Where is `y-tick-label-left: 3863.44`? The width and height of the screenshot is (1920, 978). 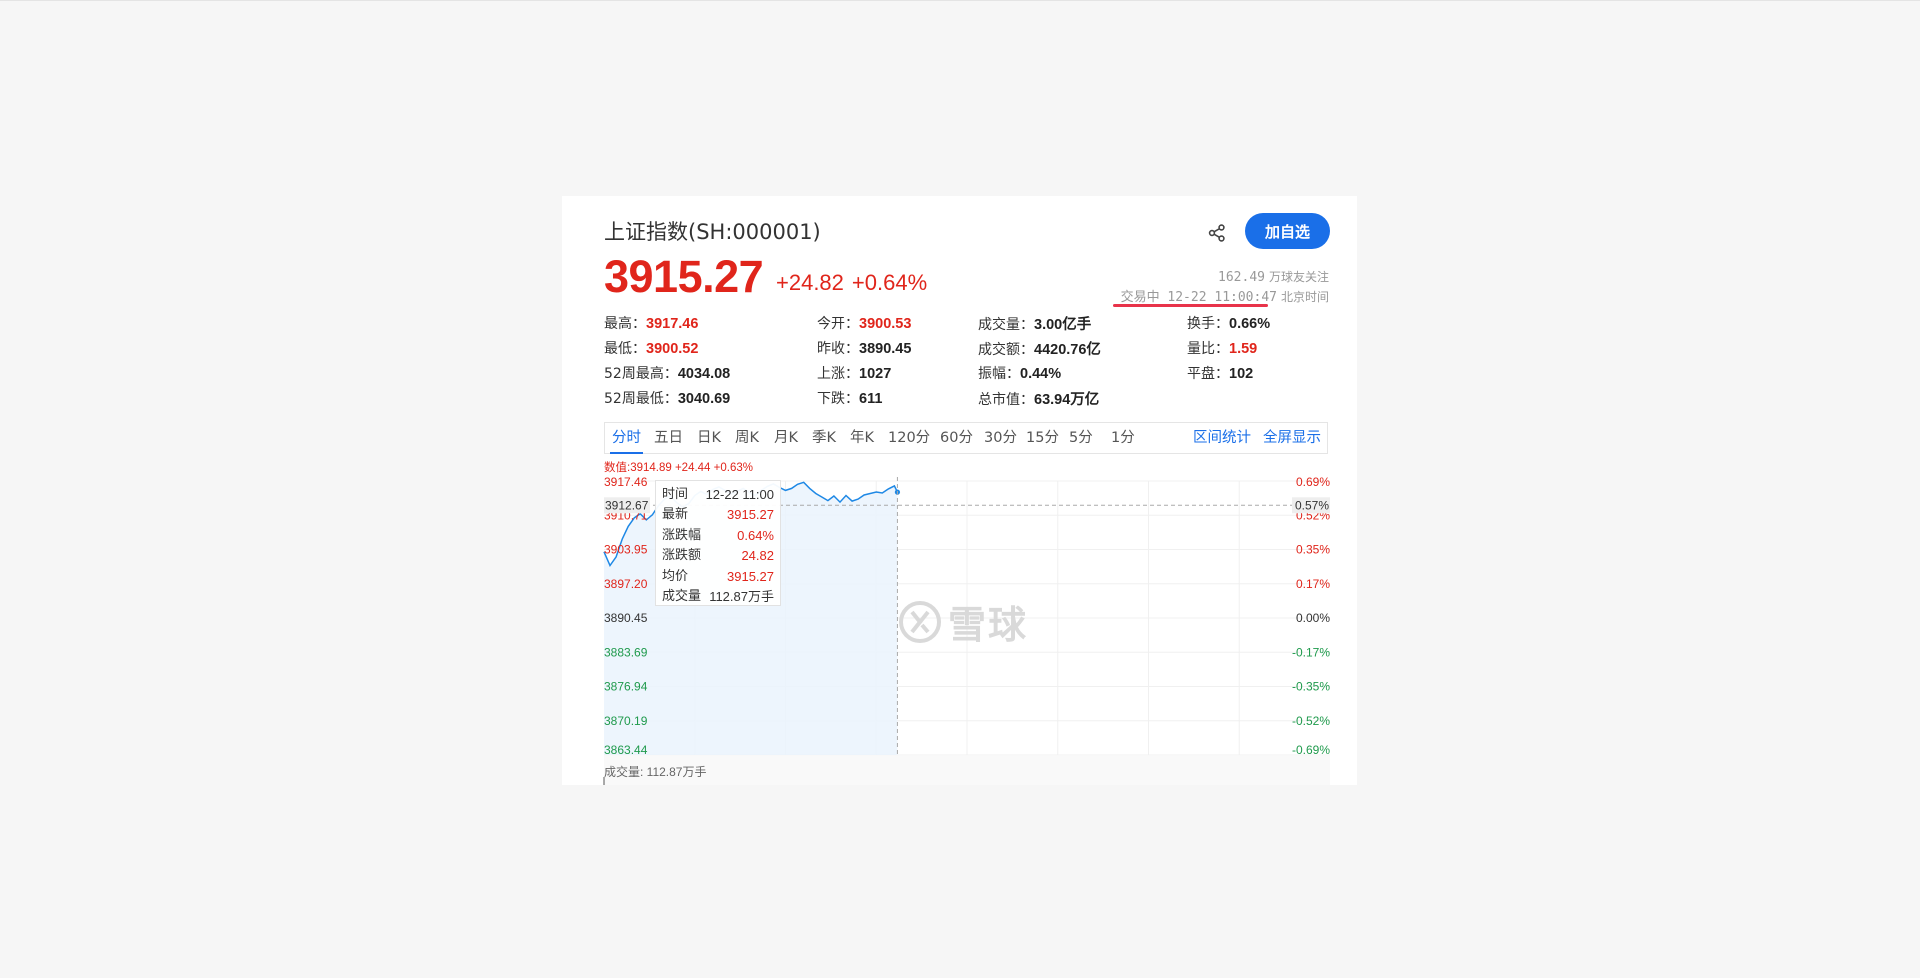 y-tick-label-left: 3863.44 is located at coordinates (626, 750).